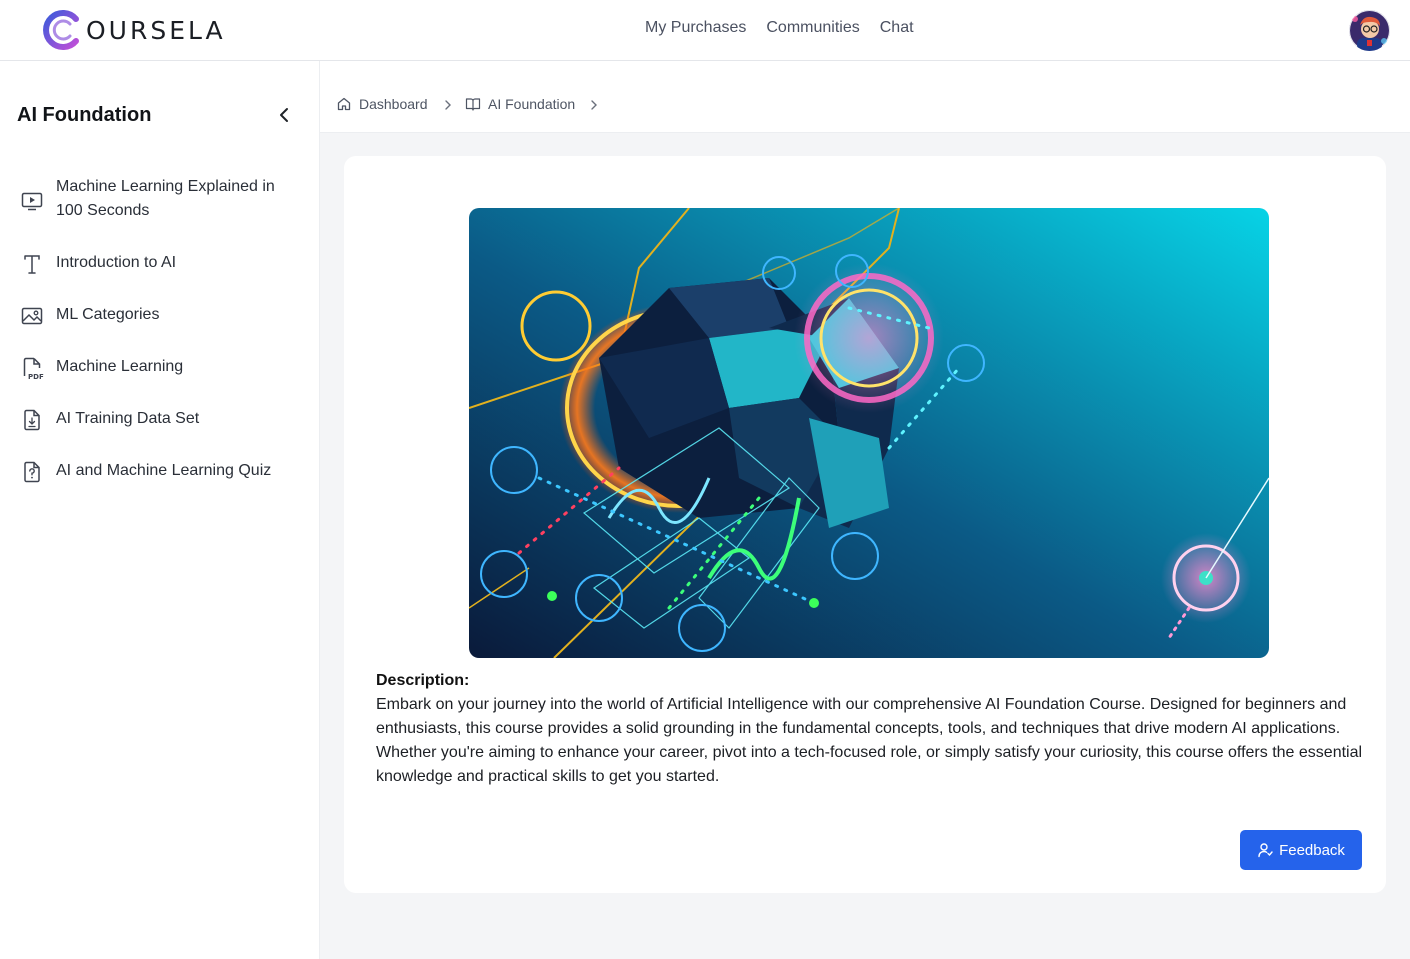 The width and height of the screenshot is (1410, 959). I want to click on top-header: OURSELA My Purchases Communities Chat, so click(705, 30).